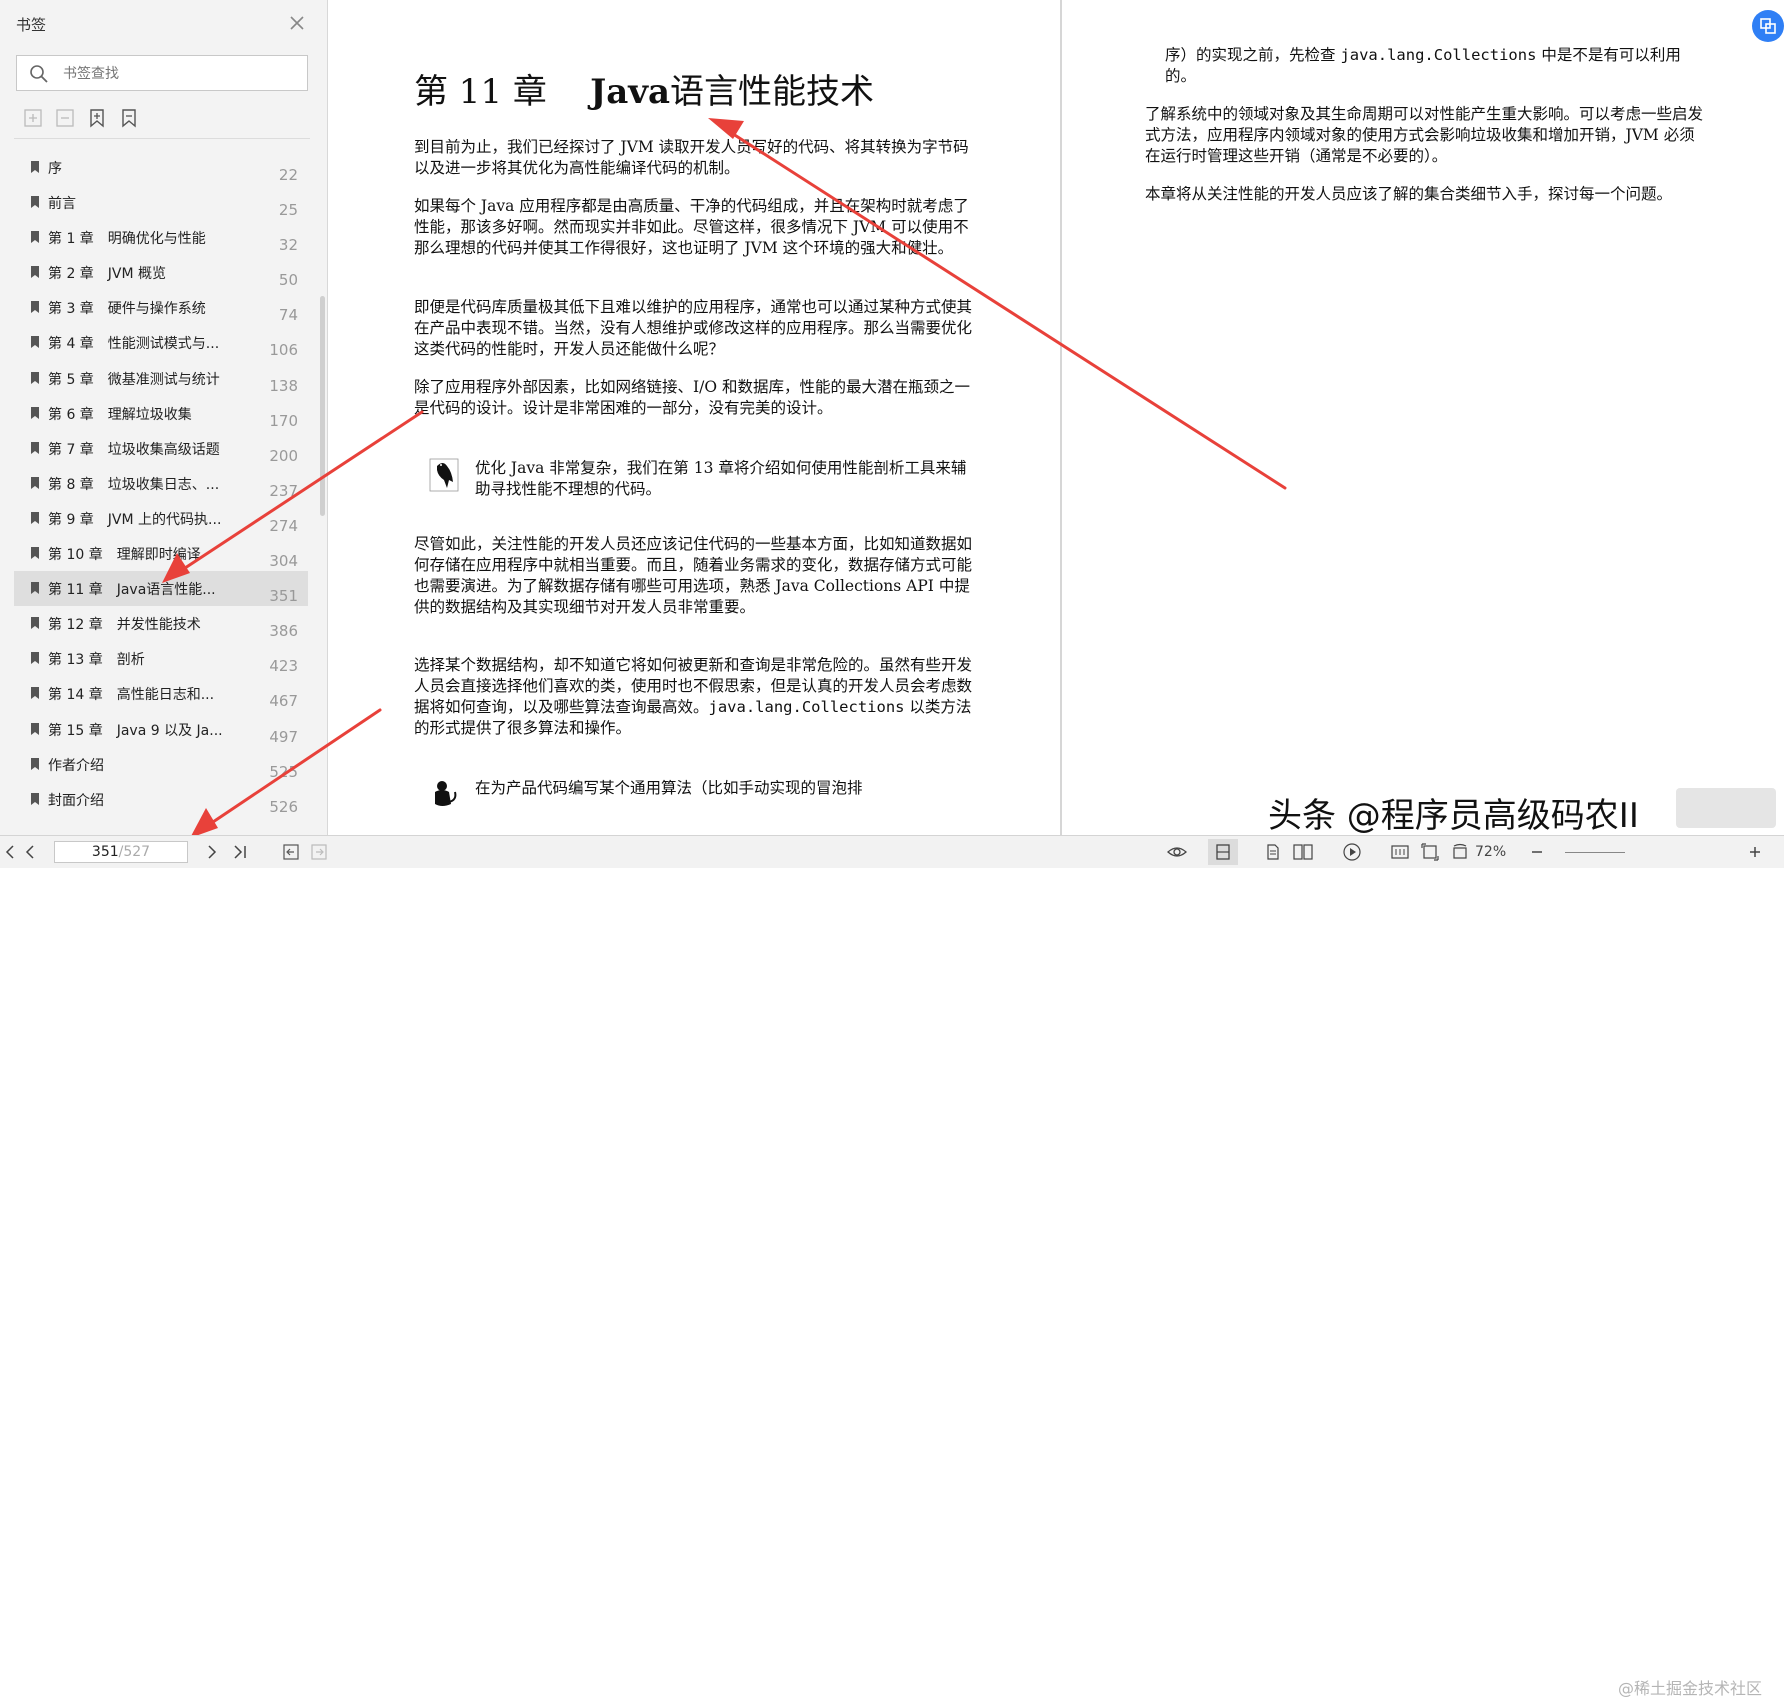 The height and width of the screenshot is (1699, 1784). What do you see at coordinates (291, 852) in the screenshot?
I see `back-history-icon` at bounding box center [291, 852].